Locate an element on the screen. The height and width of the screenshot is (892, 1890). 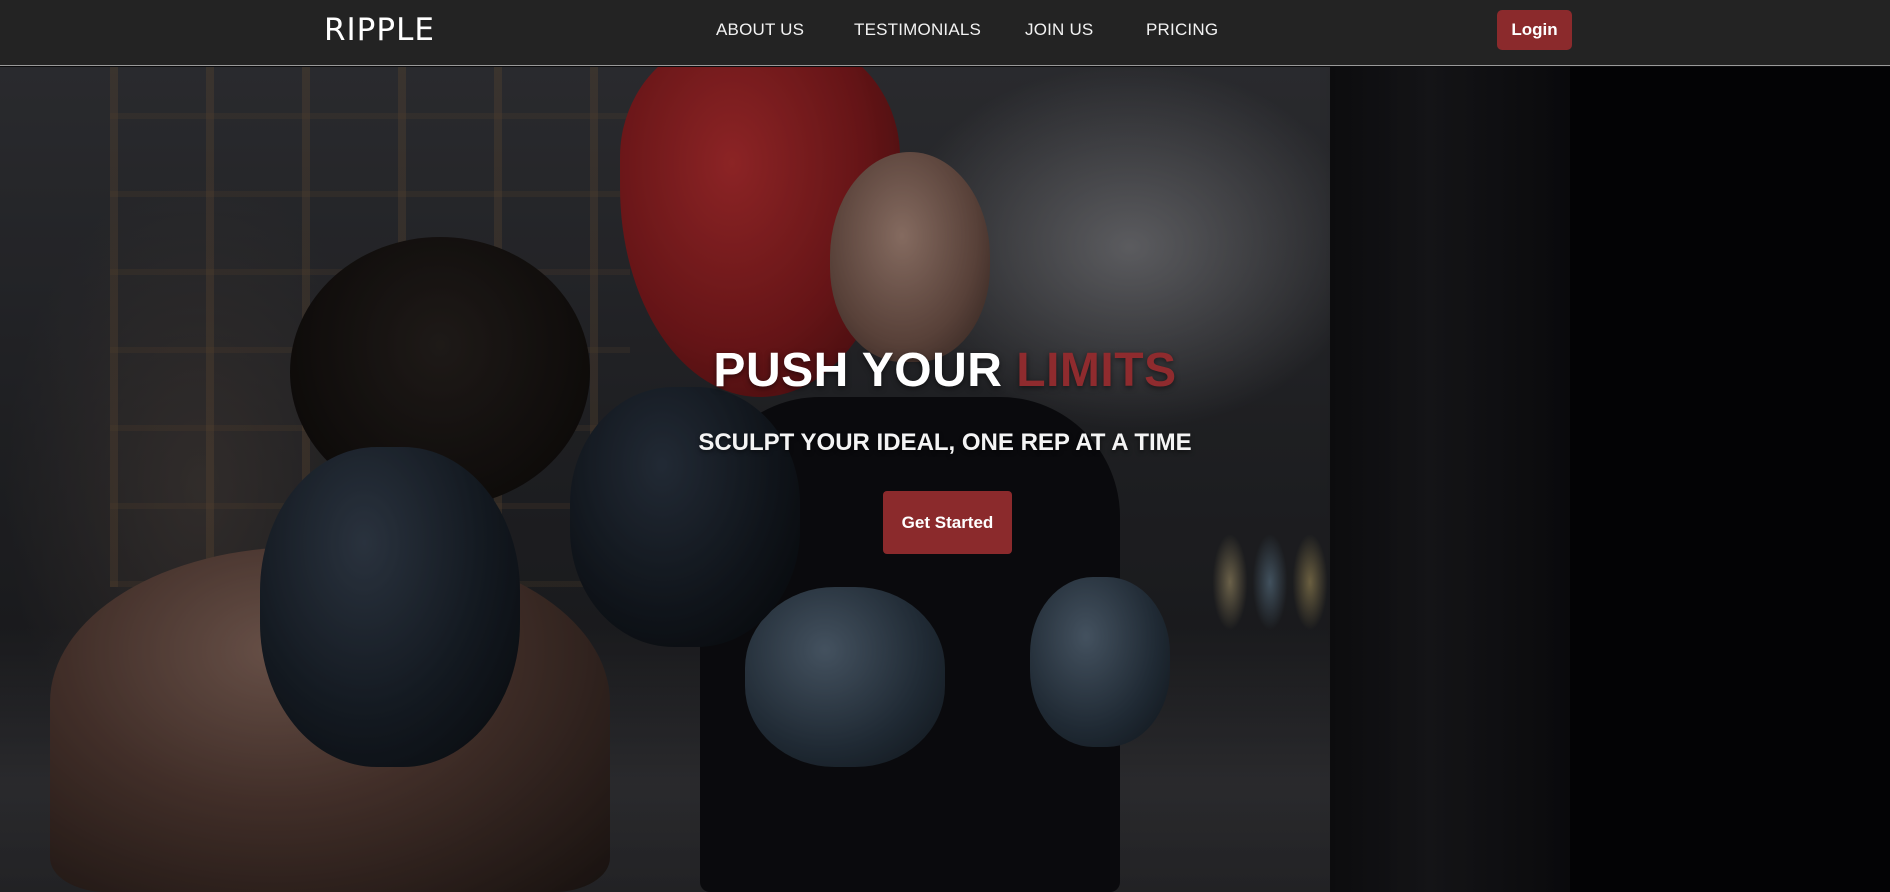
get-started-button: Get Started is located at coordinates (947, 522).